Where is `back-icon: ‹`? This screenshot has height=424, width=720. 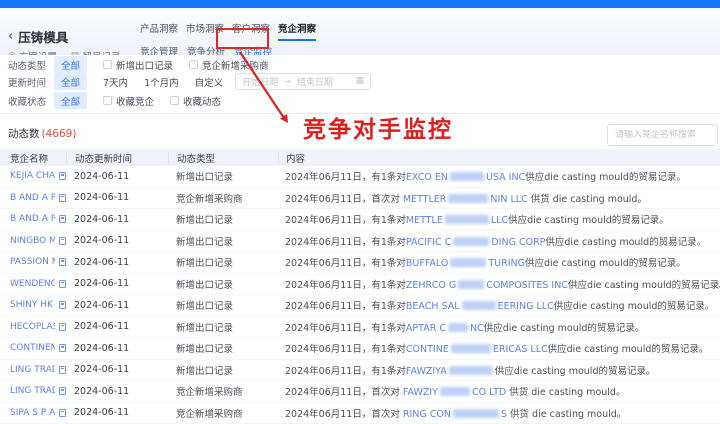 back-icon: ‹ is located at coordinates (10, 36).